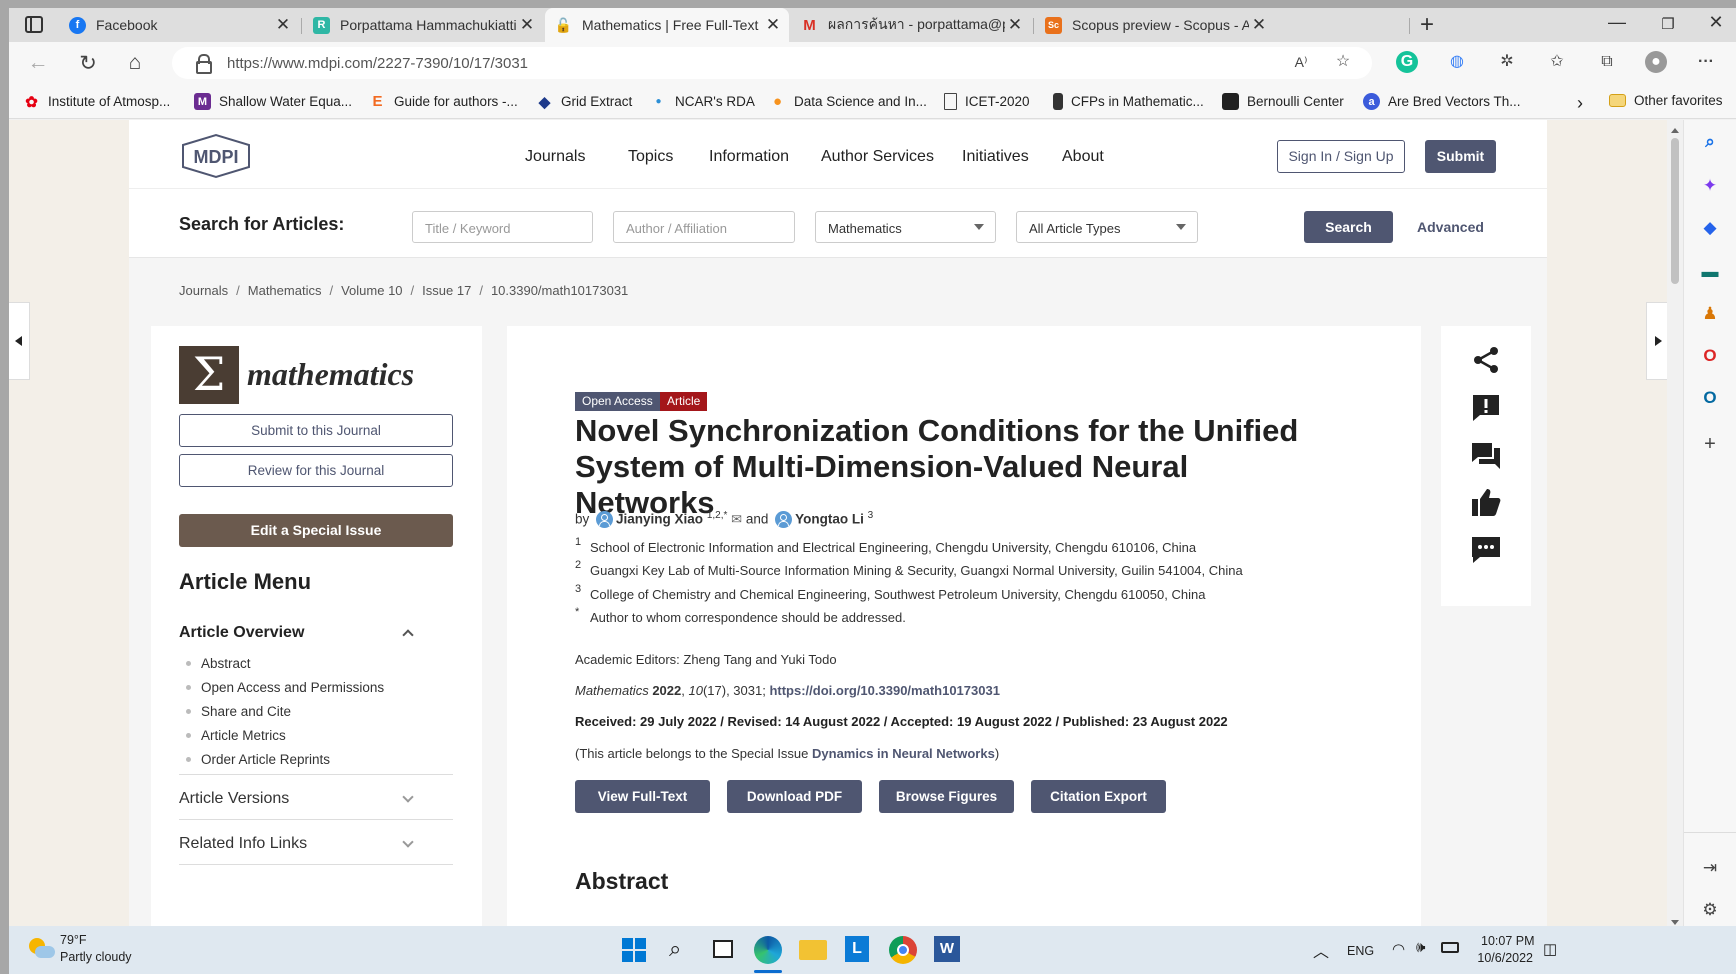 The width and height of the screenshot is (1736, 974). I want to click on nav-journals: Journals, so click(555, 157).